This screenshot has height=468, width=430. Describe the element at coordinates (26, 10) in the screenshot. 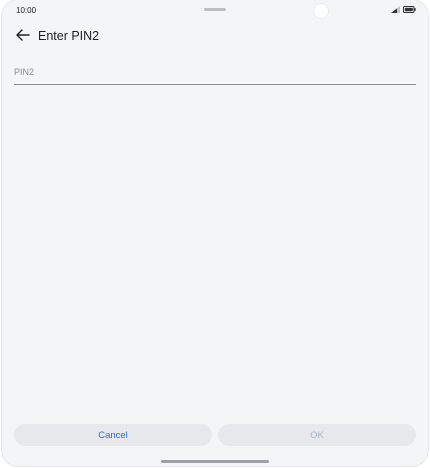

I see `status-time: 10:00` at that location.